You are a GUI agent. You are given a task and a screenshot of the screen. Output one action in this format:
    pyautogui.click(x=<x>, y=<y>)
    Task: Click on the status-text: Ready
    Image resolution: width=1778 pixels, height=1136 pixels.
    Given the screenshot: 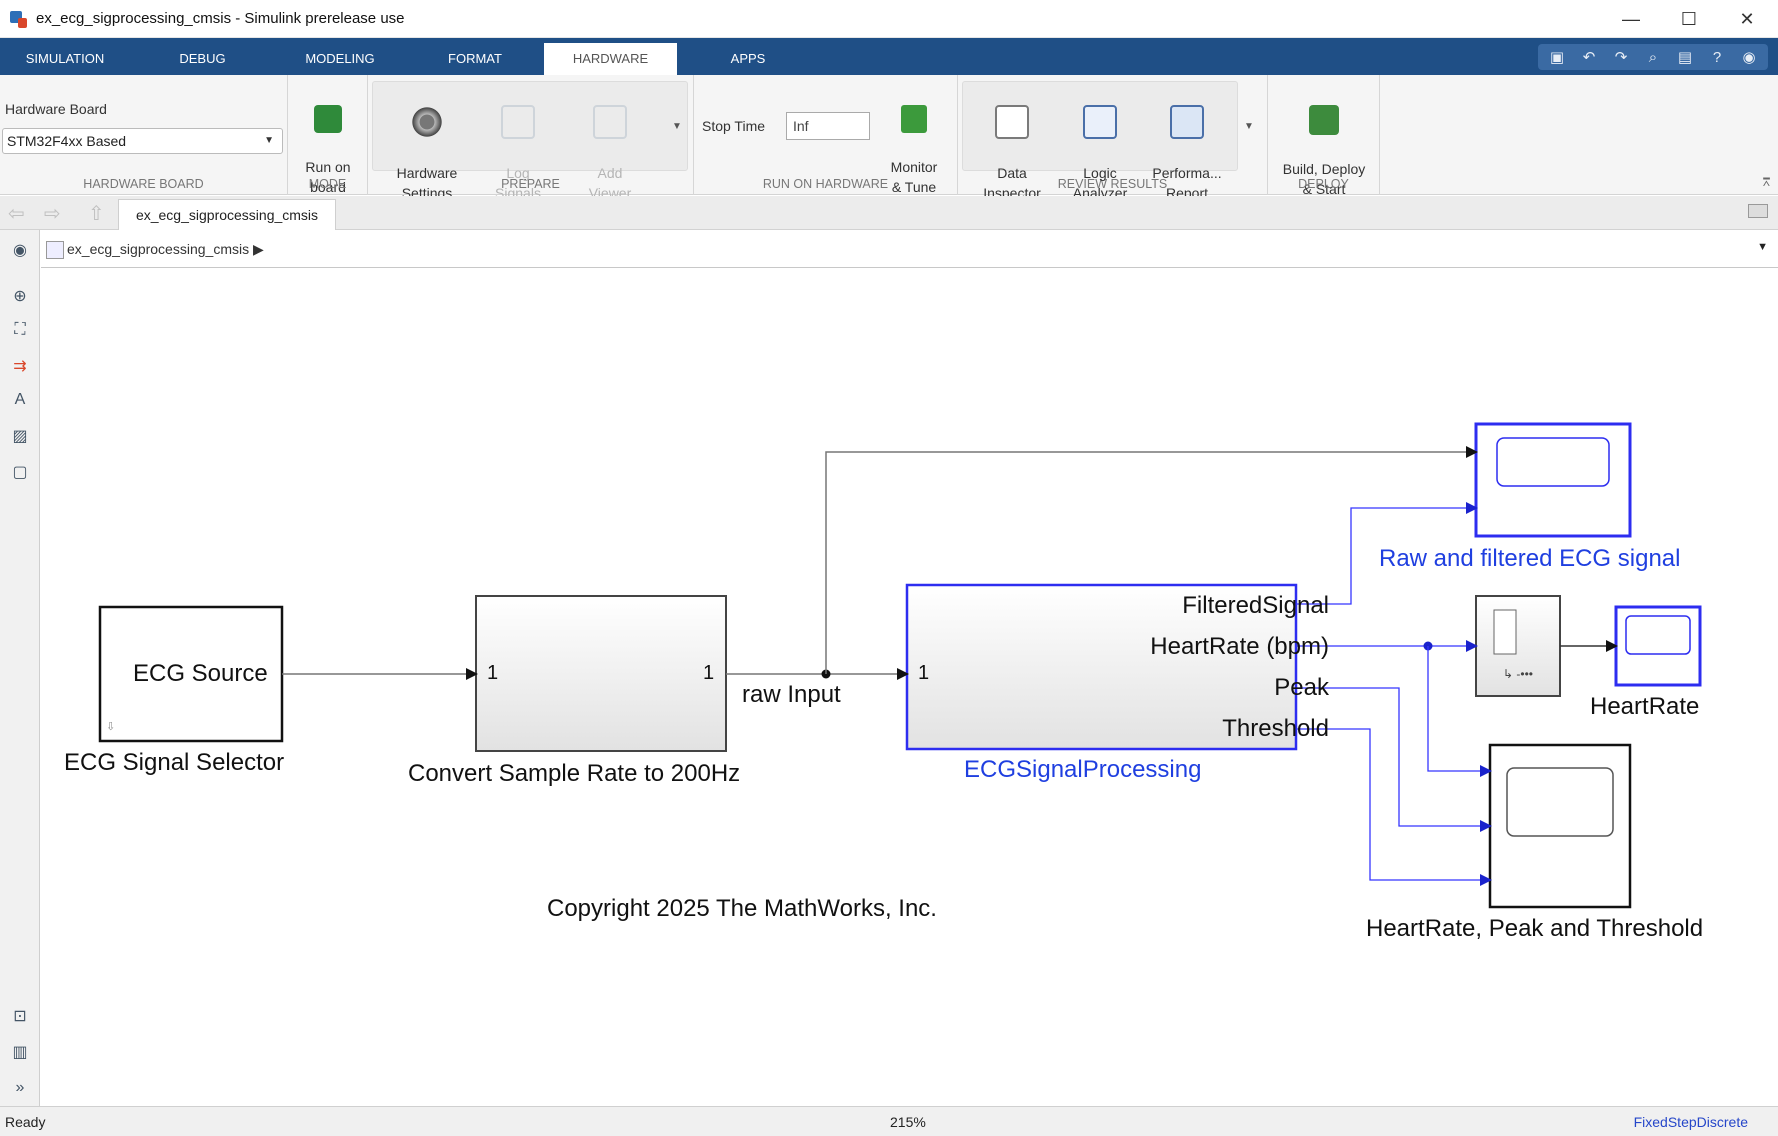 What is the action you would take?
    pyautogui.click(x=25, y=1122)
    